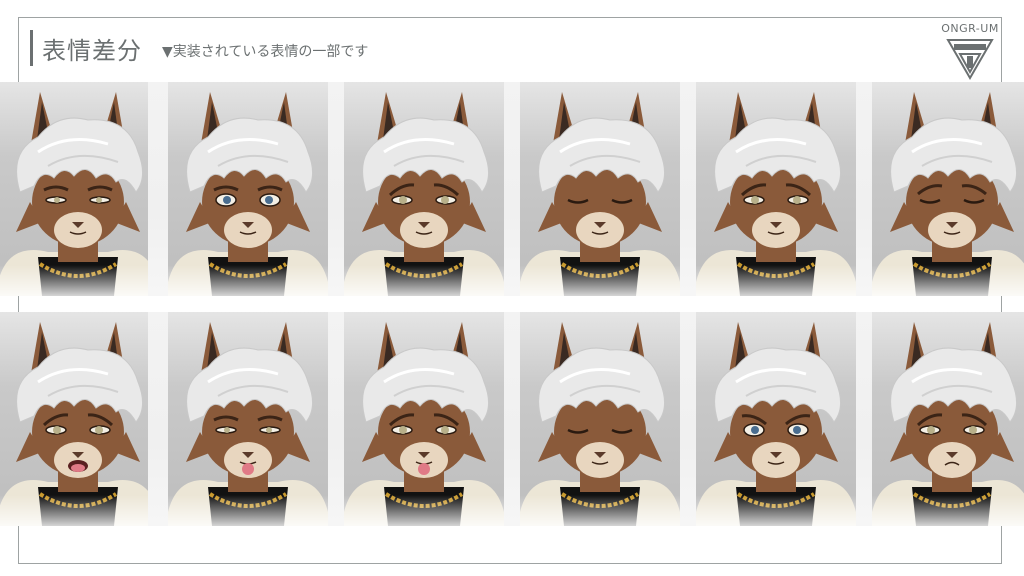  What do you see at coordinates (265, 52) in the screenshot?
I see `page-subtitle: ▼実装されている表情の一部です` at bounding box center [265, 52].